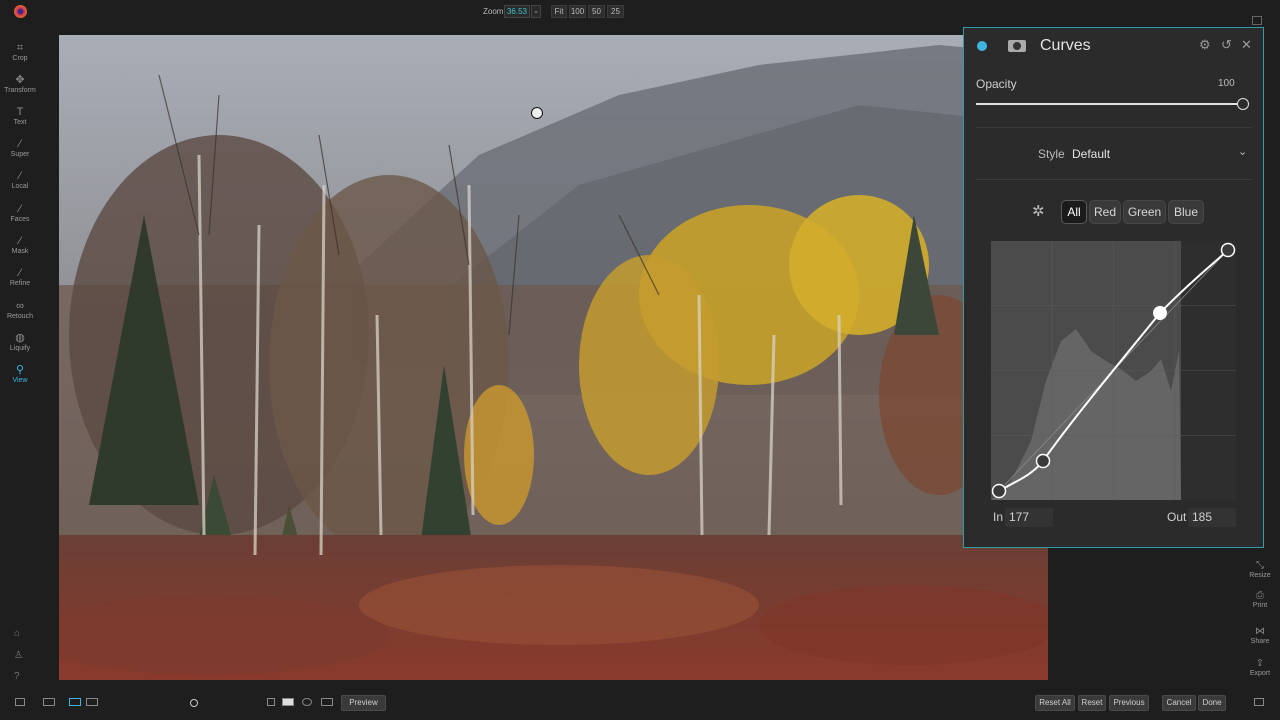 The image size is (1280, 720). I want to click on curves-graph-svg, so click(1113, 370).